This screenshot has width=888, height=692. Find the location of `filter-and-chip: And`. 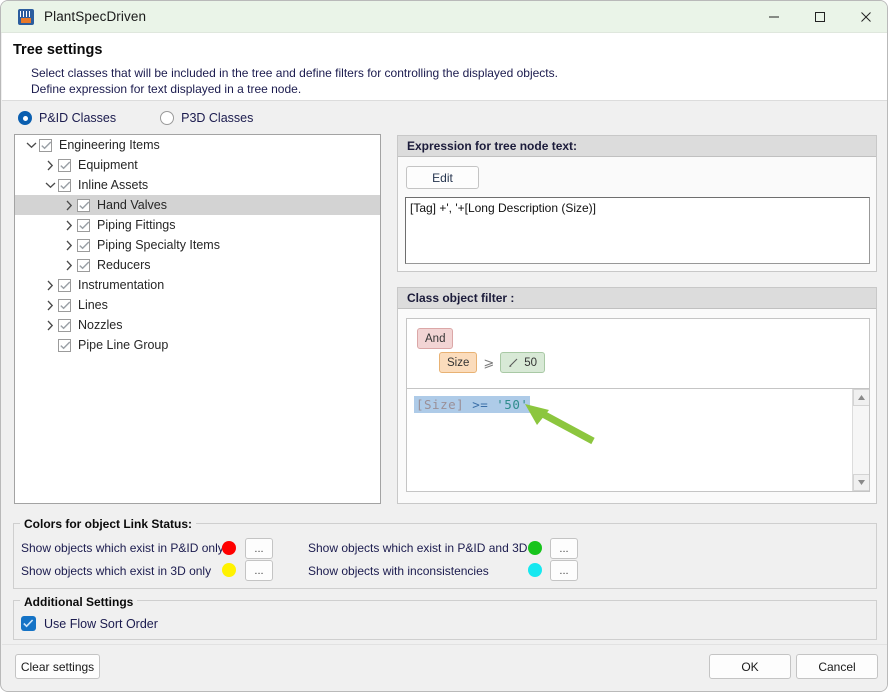

filter-and-chip: And is located at coordinates (435, 338).